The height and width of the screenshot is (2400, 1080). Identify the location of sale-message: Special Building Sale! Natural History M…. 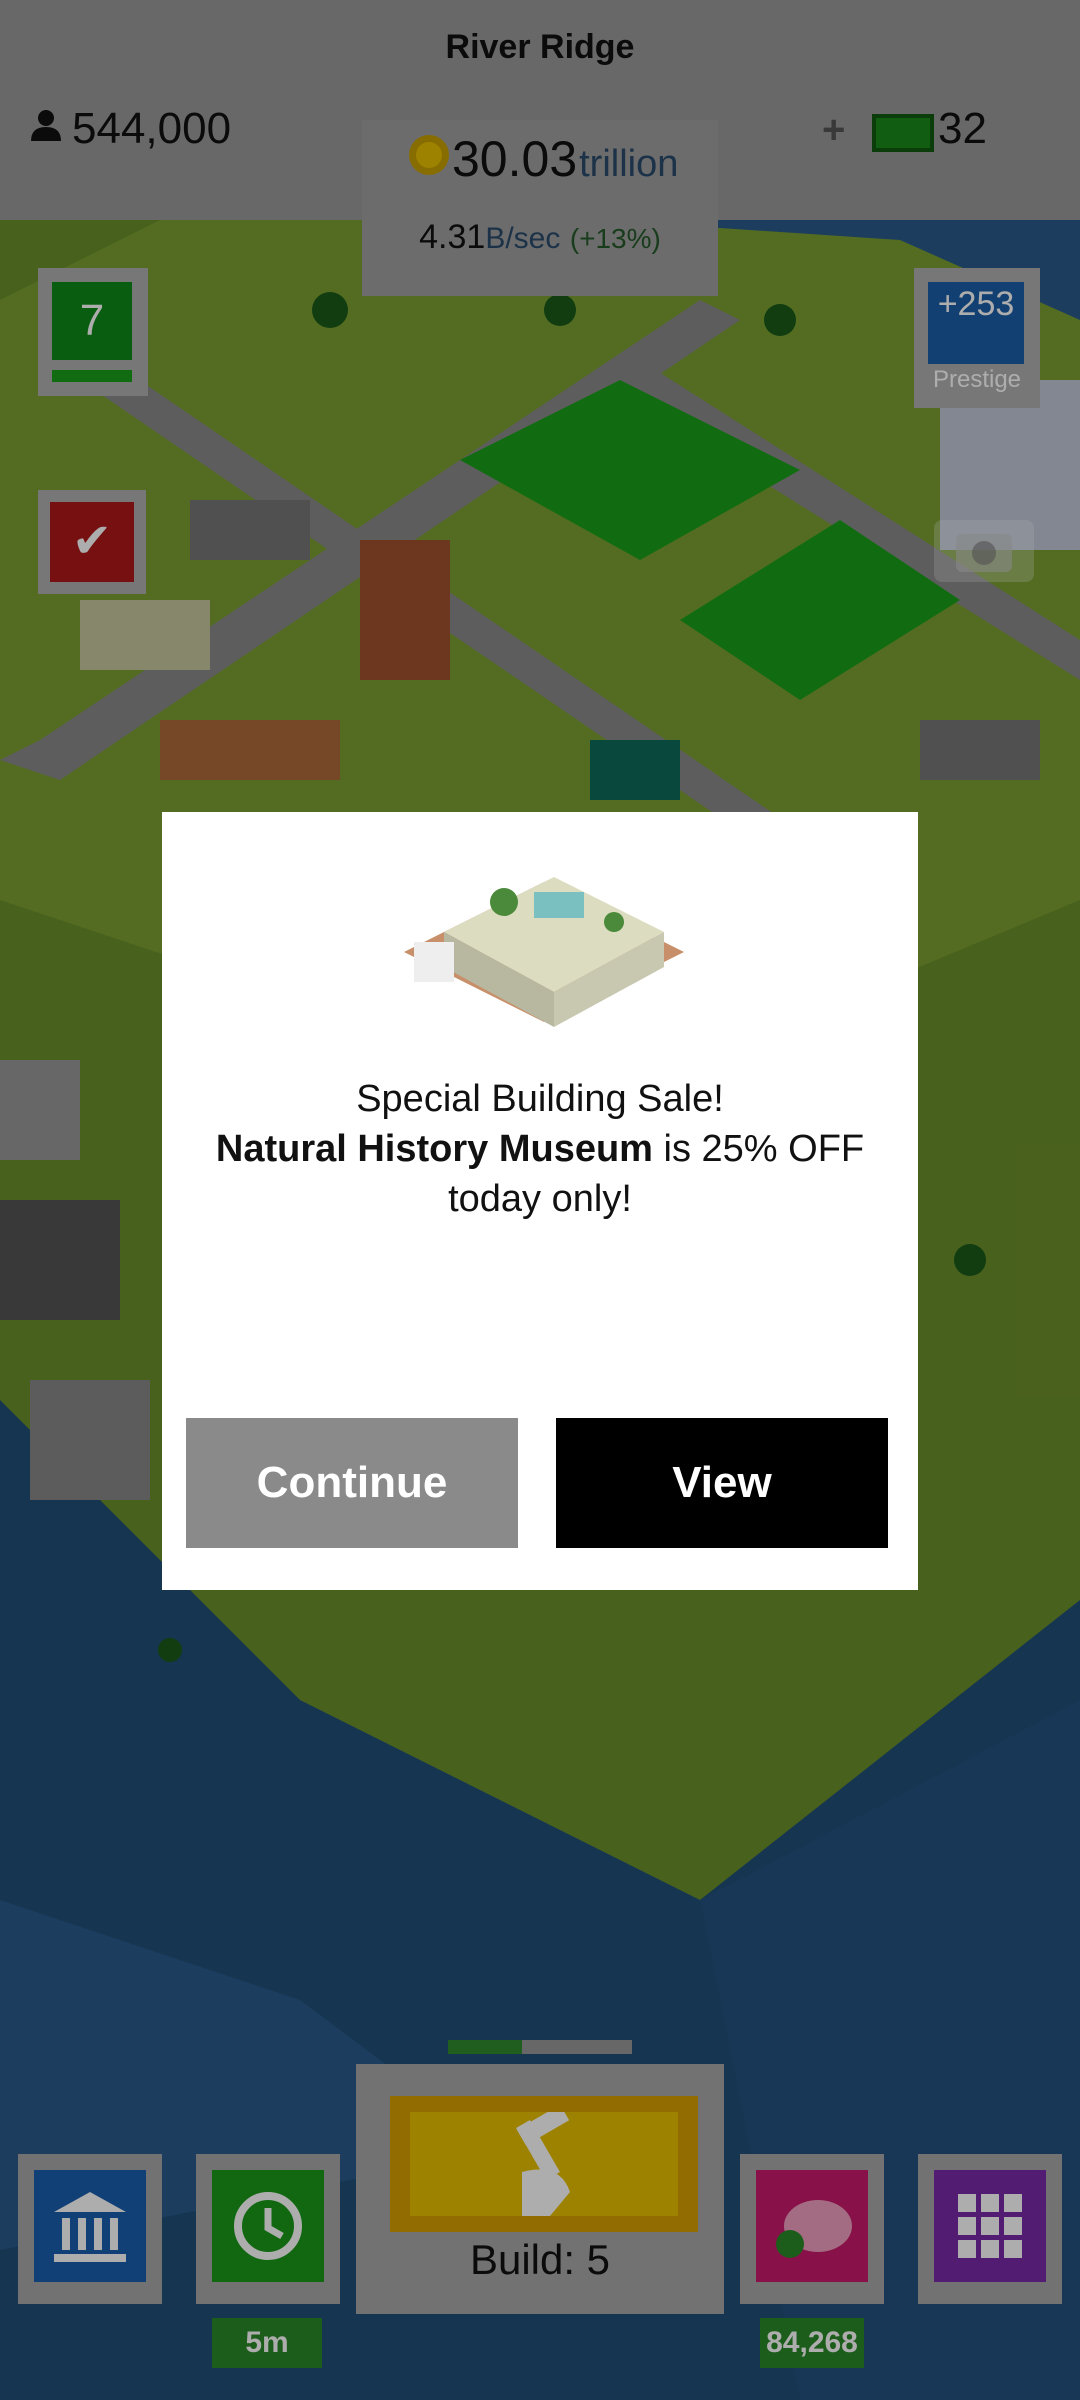
(540, 1149).